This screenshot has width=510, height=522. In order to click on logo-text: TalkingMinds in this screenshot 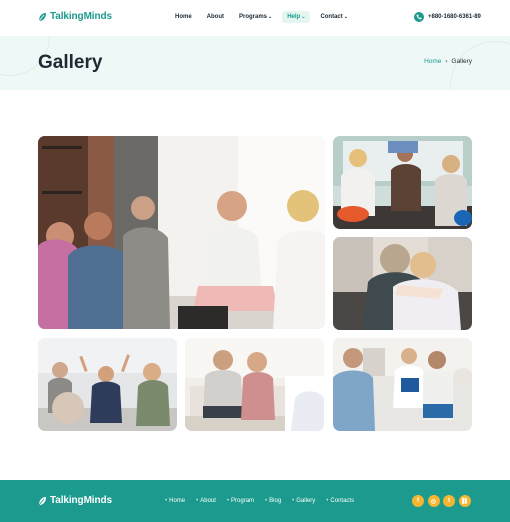, I will do `click(81, 16)`.